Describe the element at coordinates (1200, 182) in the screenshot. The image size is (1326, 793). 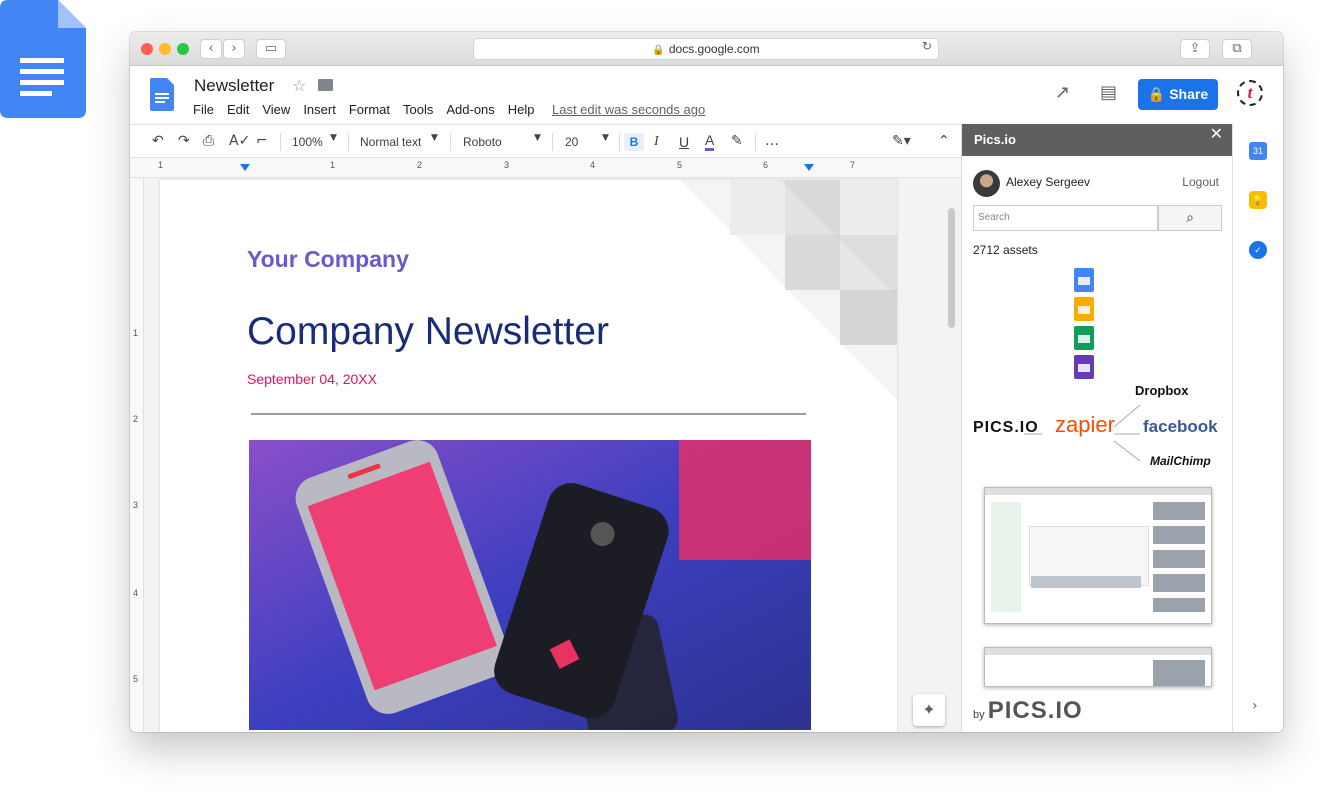
I see `logout-link: Logout` at that location.